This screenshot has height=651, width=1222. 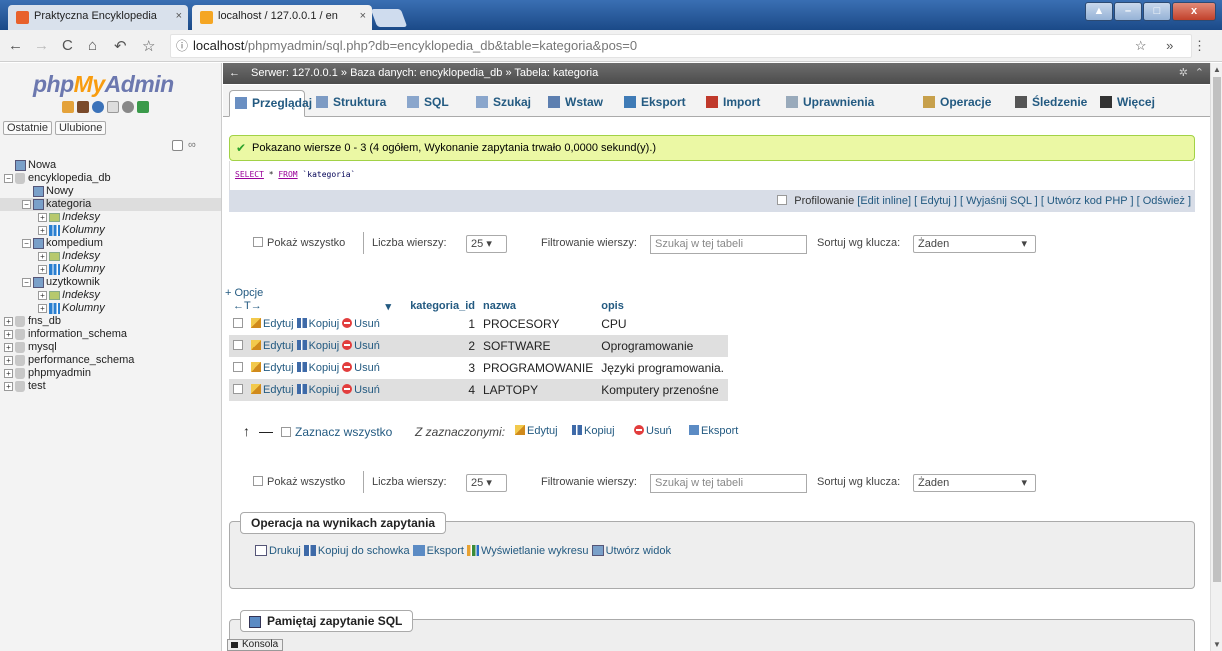 I want to click on table-row: Edytuj Kopiuj Usuń 1 PROCESORY CPU, so click(x=478, y=324).